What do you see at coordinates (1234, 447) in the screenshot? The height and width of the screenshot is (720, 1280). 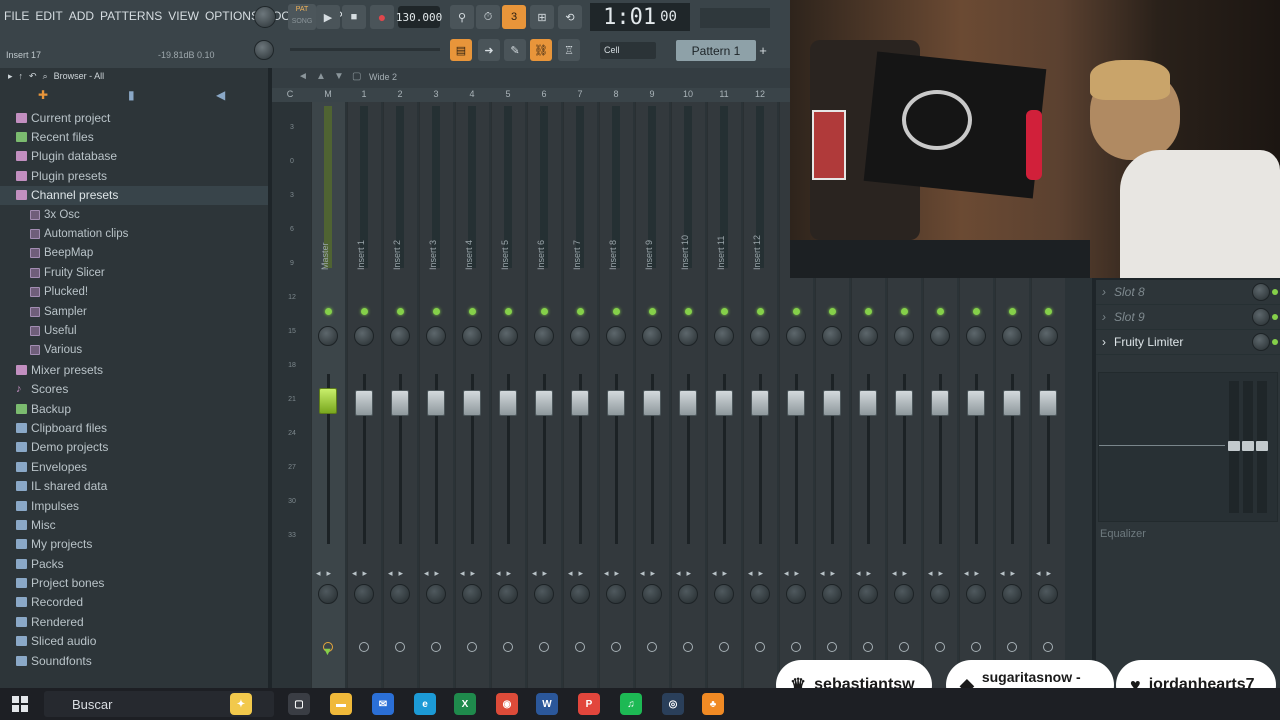 I see `eq-fader-low` at bounding box center [1234, 447].